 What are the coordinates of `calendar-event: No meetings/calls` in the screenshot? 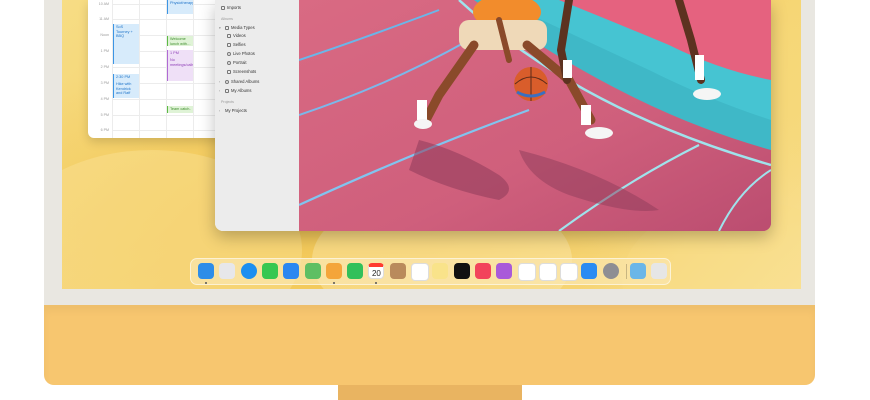 It's located at (180, 69).